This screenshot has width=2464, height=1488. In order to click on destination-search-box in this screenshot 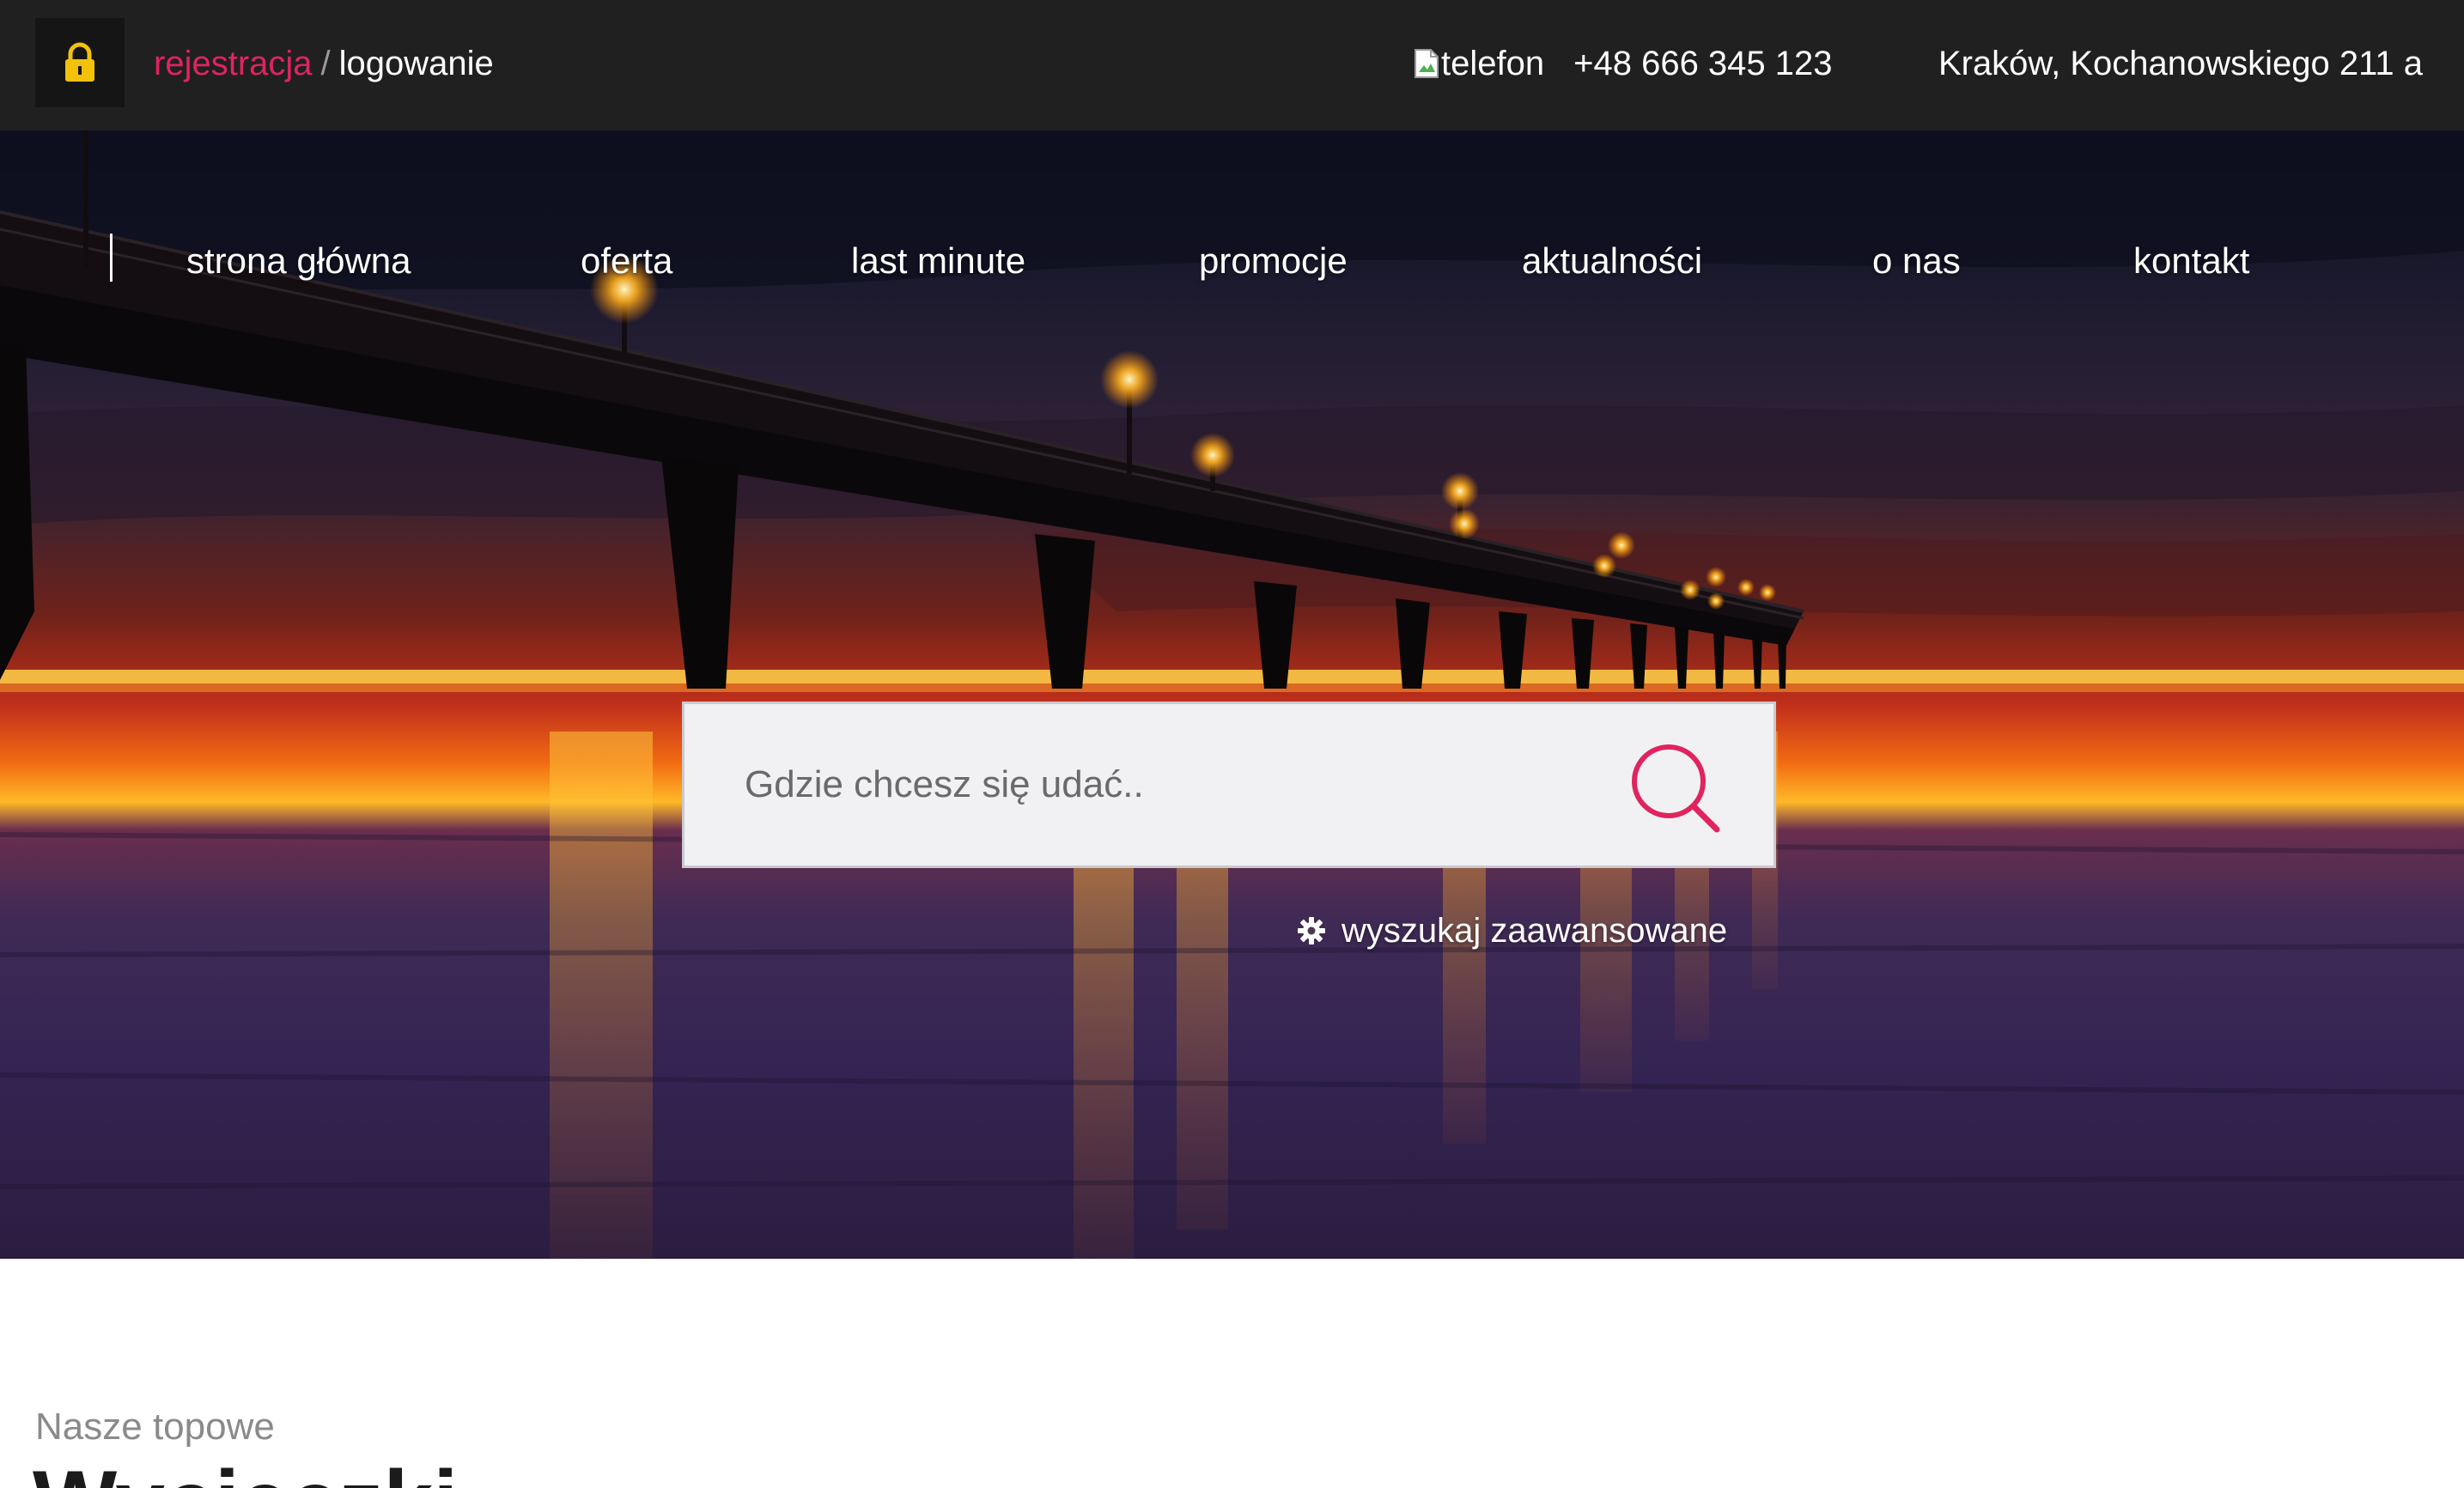, I will do `click(1229, 784)`.